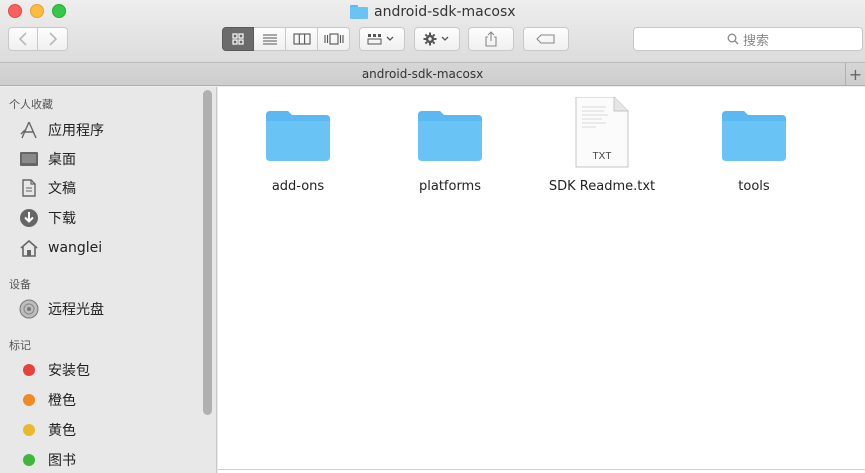 The image size is (865, 473). Describe the element at coordinates (29, 188) in the screenshot. I see `documents-icon` at that location.